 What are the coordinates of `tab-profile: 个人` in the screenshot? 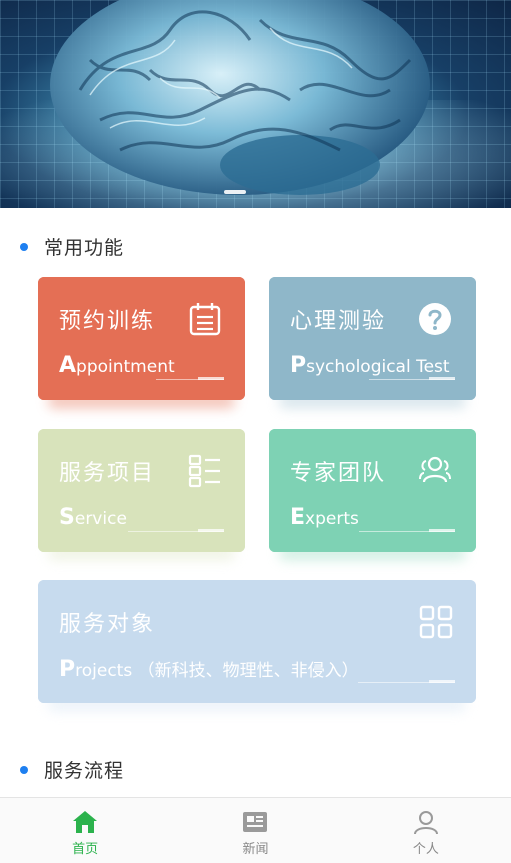 It's located at (426, 830).